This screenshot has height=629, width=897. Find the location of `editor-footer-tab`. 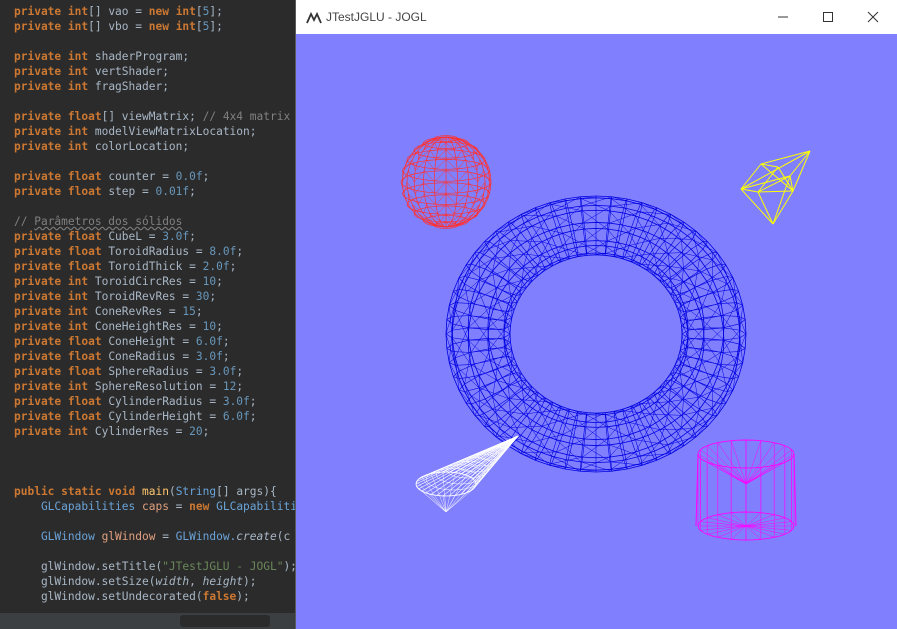

editor-footer-tab is located at coordinates (225, 621).